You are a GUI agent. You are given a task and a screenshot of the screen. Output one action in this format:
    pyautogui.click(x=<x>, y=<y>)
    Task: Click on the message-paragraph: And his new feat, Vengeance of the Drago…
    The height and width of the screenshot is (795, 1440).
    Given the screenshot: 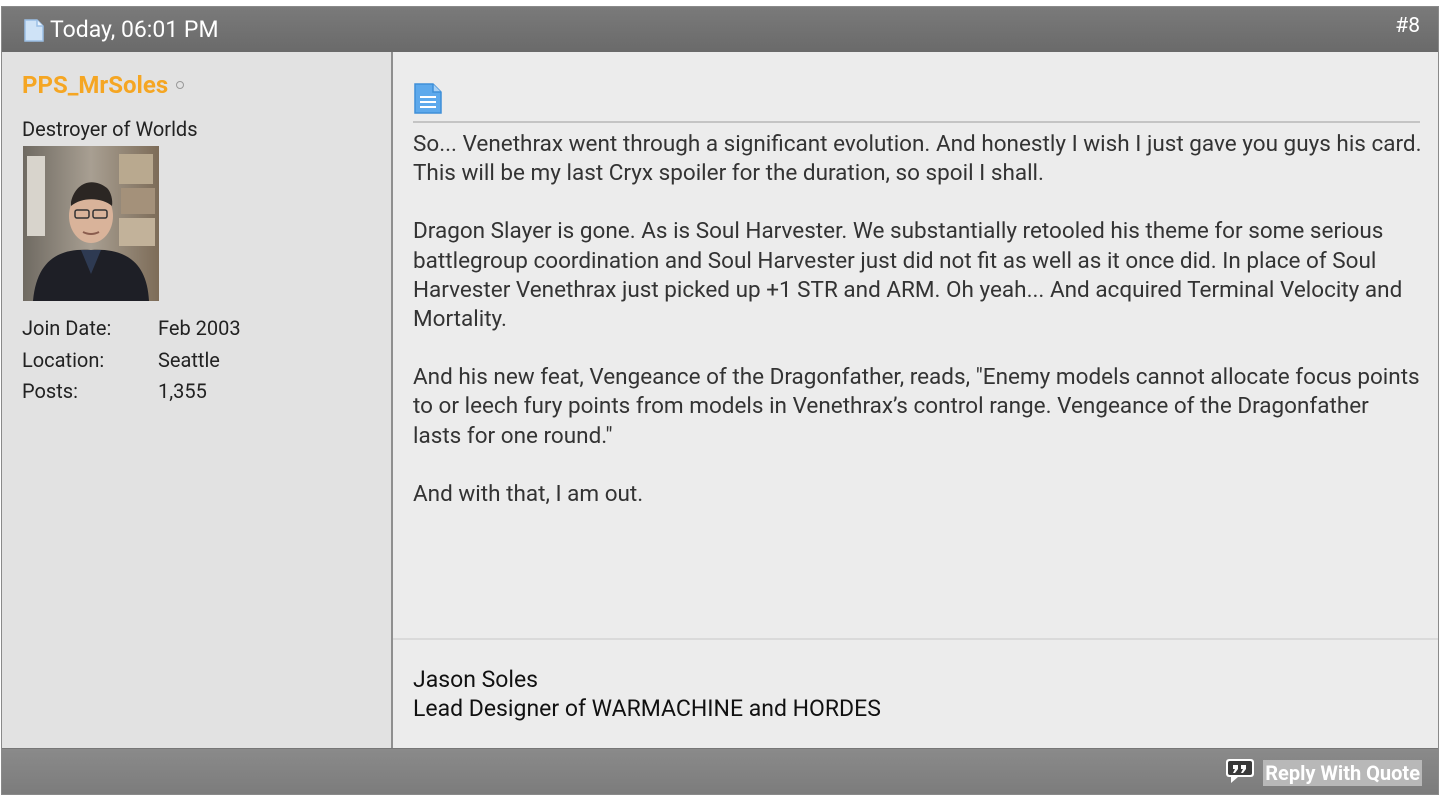 What is the action you would take?
    pyautogui.click(x=916, y=406)
    